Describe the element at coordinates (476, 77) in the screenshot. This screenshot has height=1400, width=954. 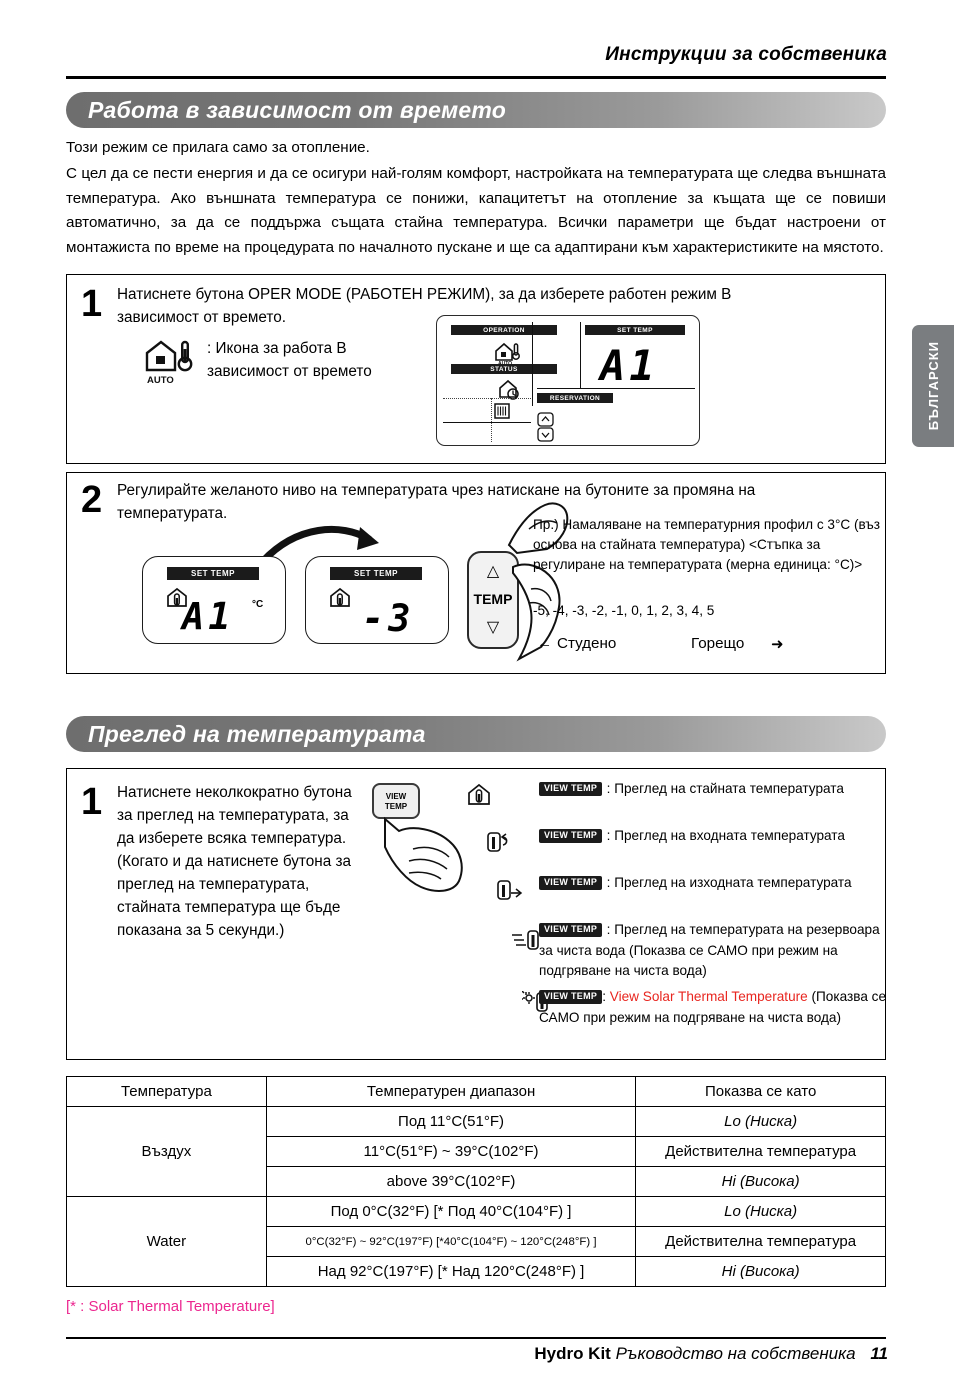
I see `header-divider` at that location.